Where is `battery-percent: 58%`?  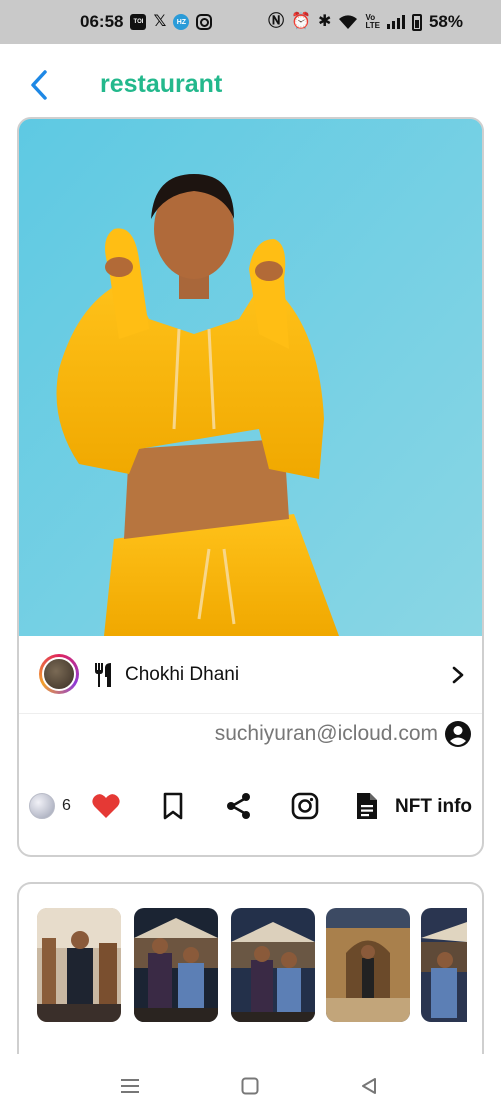
battery-percent: 58% is located at coordinates (445, 21).